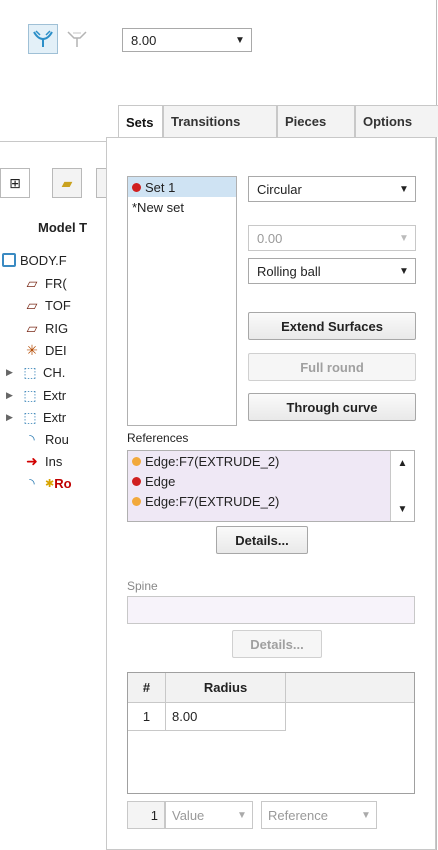 The height and width of the screenshot is (850, 438). I want to click on table-header: # Radius, so click(271, 688).